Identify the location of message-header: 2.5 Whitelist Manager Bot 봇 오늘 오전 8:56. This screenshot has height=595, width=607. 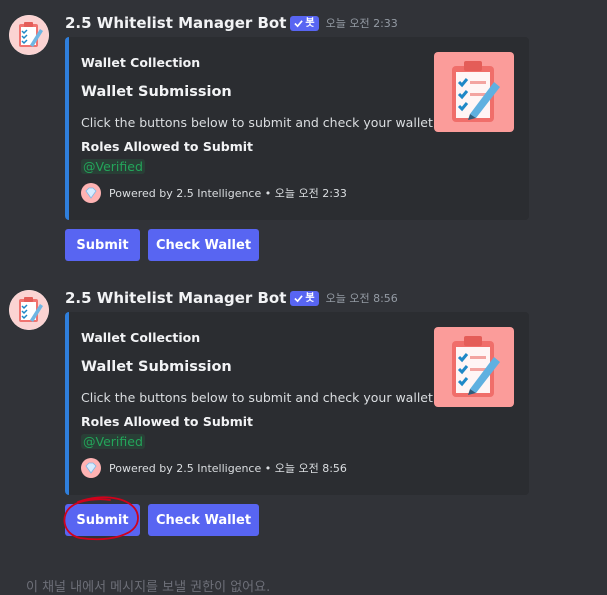
(231, 298).